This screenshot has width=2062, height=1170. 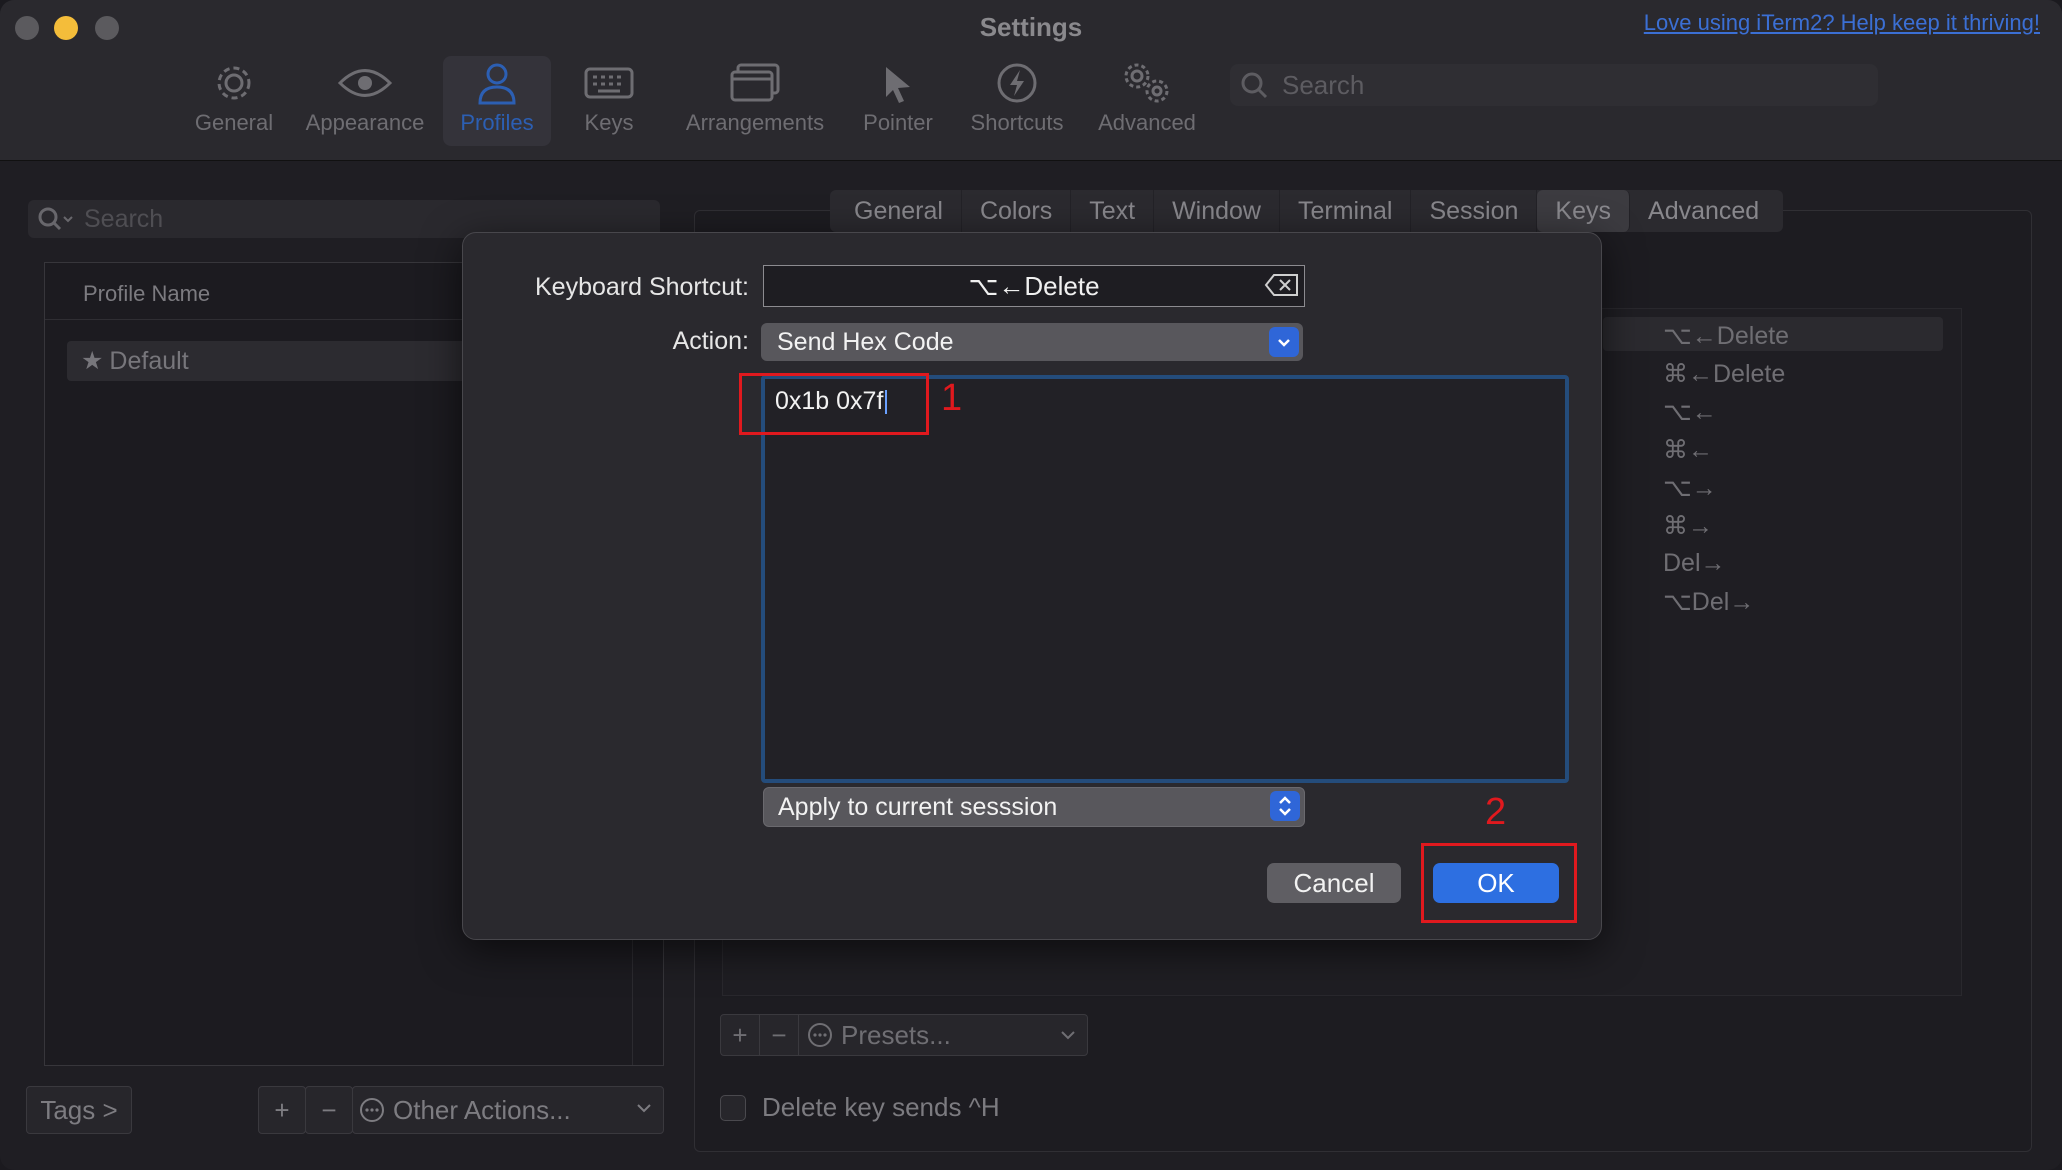 I want to click on tab-text: Text, so click(x=1113, y=211).